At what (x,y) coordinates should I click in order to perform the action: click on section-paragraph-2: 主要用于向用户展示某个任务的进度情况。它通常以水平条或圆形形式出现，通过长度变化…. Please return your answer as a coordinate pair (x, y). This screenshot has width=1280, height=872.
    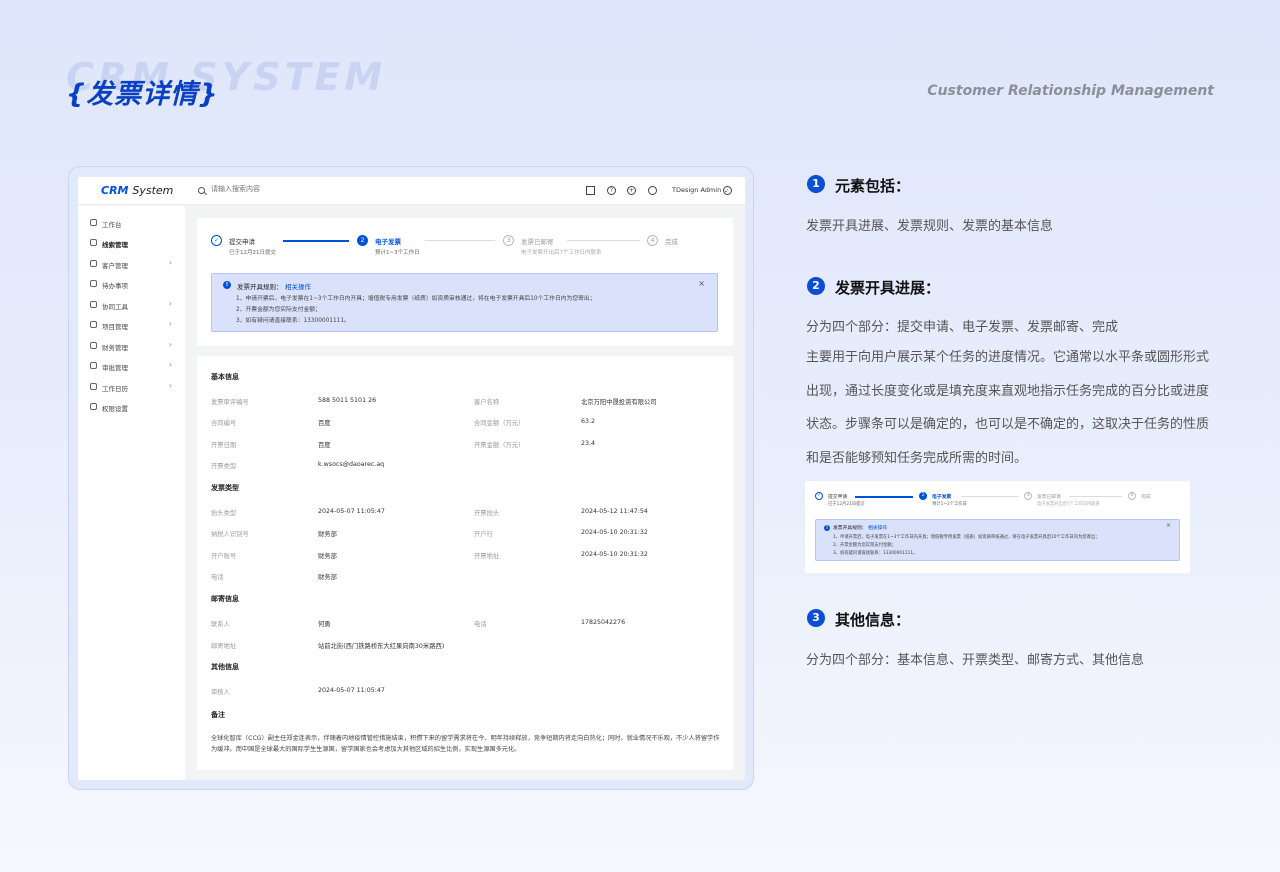
    Looking at the image, I should click on (1008, 408).